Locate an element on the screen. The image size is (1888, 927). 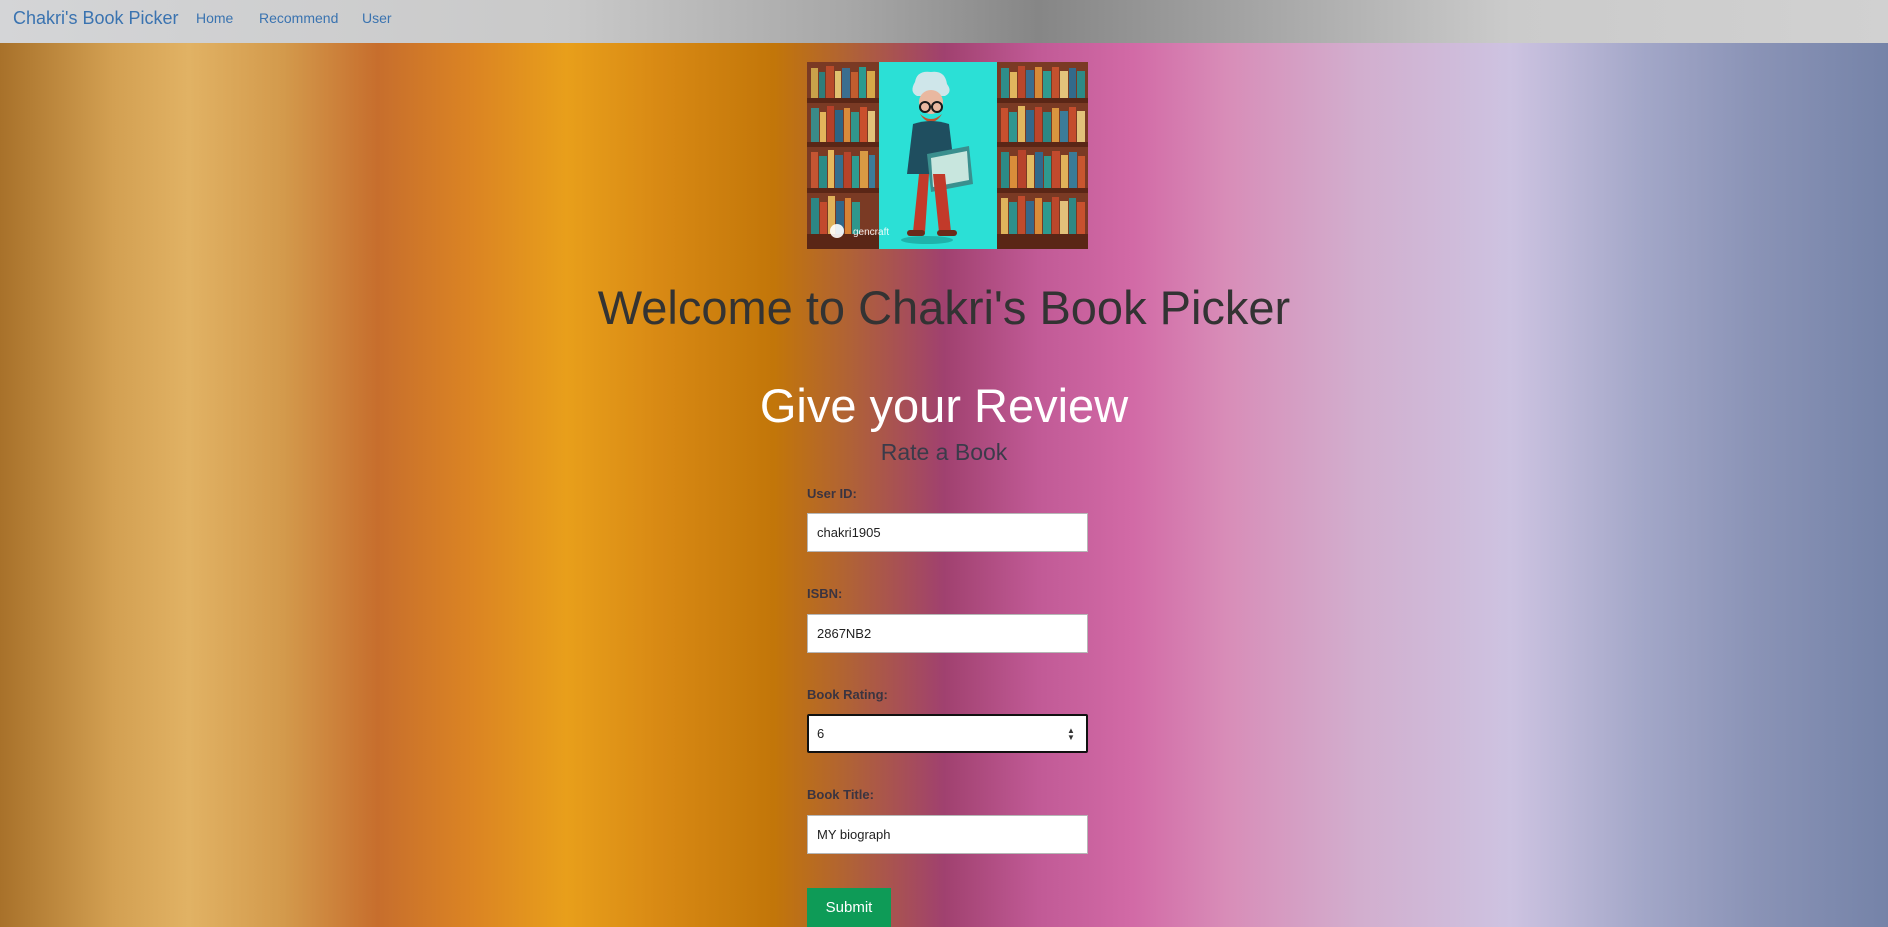
book-title-label: Book Title: is located at coordinates (840, 794).